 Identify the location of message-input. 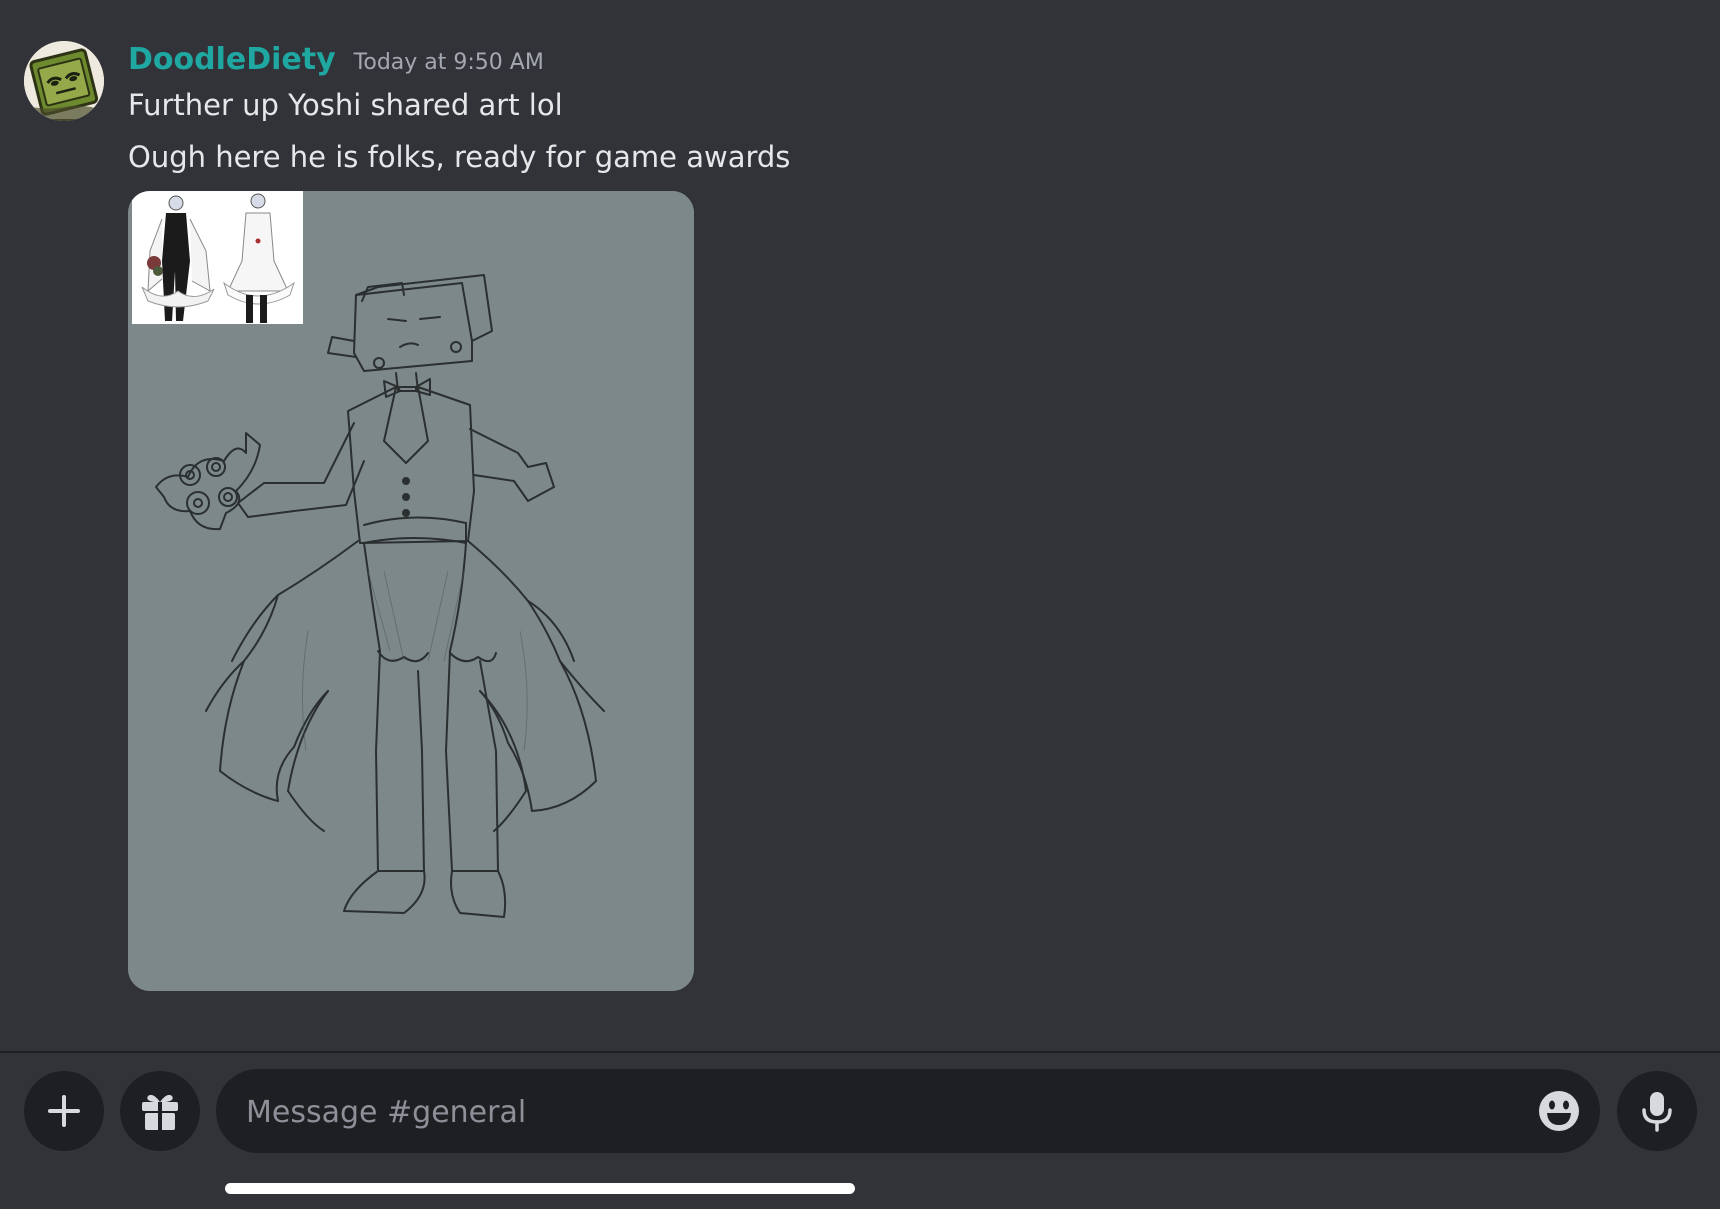
(876, 1112).